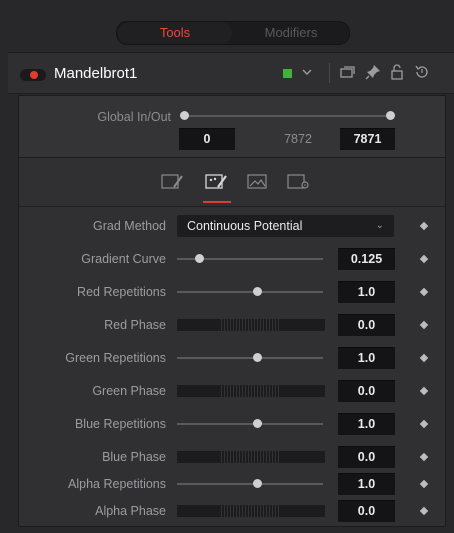  I want to click on alpha-repetitions-field: 1.0, so click(366, 484).